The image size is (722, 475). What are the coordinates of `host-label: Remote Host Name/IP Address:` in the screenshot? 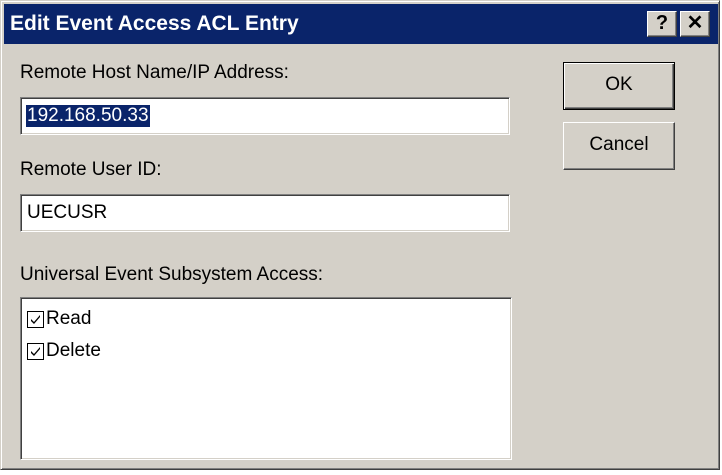 It's located at (154, 72).